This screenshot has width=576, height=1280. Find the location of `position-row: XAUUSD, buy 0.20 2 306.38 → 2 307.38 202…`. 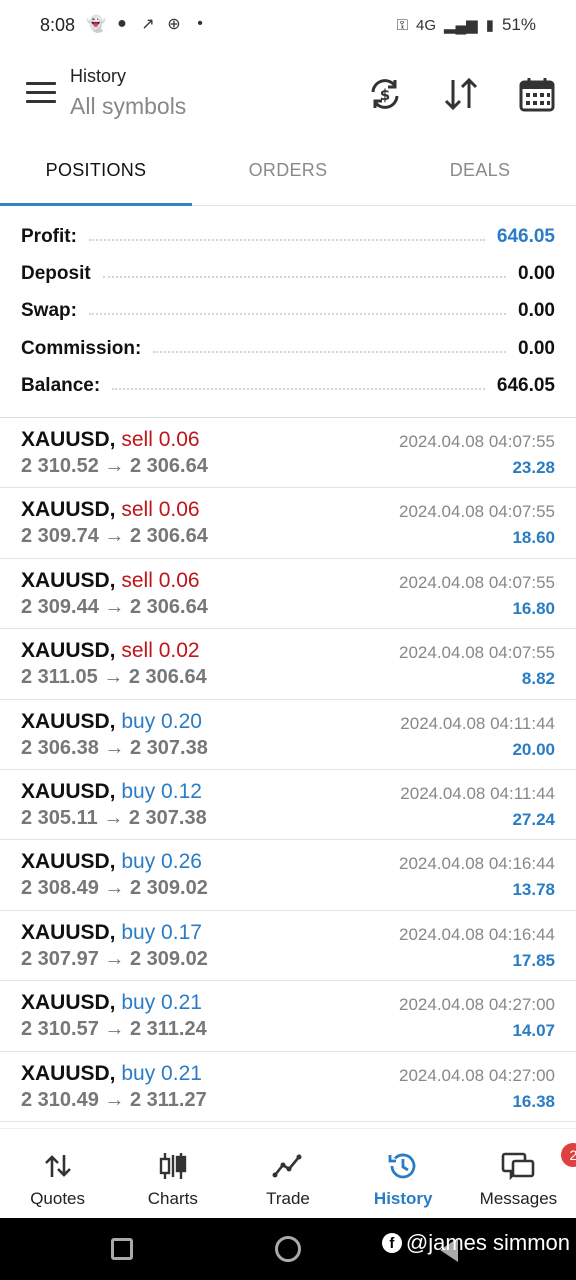

position-row: XAUUSD, buy 0.20 2 306.38 → 2 307.38 202… is located at coordinates (288, 735).